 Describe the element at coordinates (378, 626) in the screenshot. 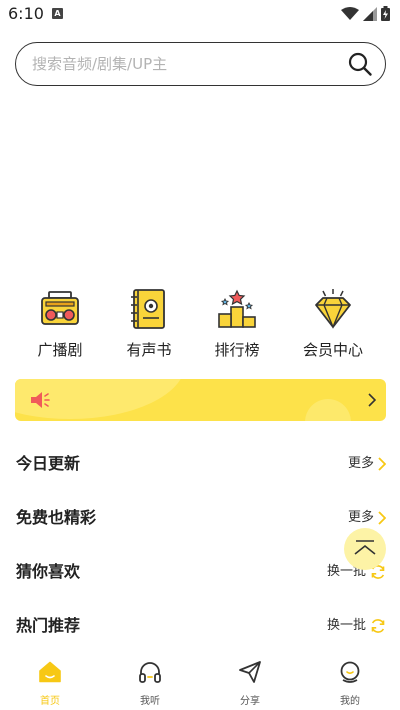

I see `refresh-icon` at that location.